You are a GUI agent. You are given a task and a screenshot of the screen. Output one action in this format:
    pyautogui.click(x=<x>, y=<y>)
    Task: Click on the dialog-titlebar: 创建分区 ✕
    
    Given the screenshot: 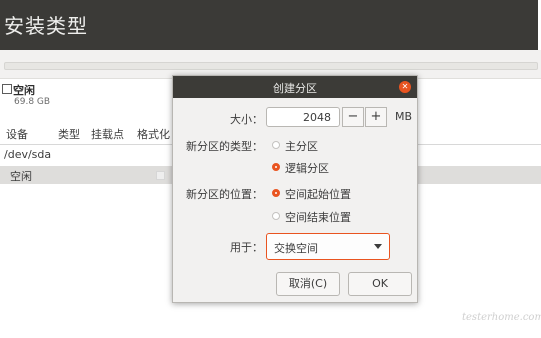 What is the action you would take?
    pyautogui.click(x=295, y=87)
    